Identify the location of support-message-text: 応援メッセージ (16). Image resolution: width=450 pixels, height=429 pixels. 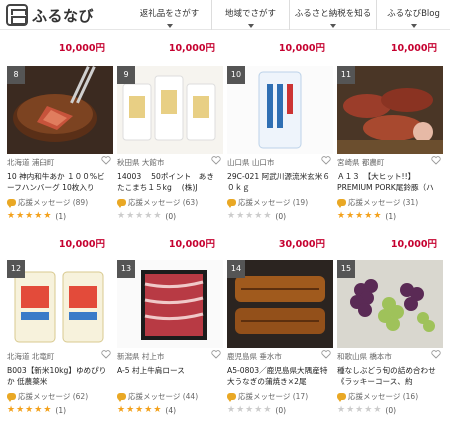
(383, 396).